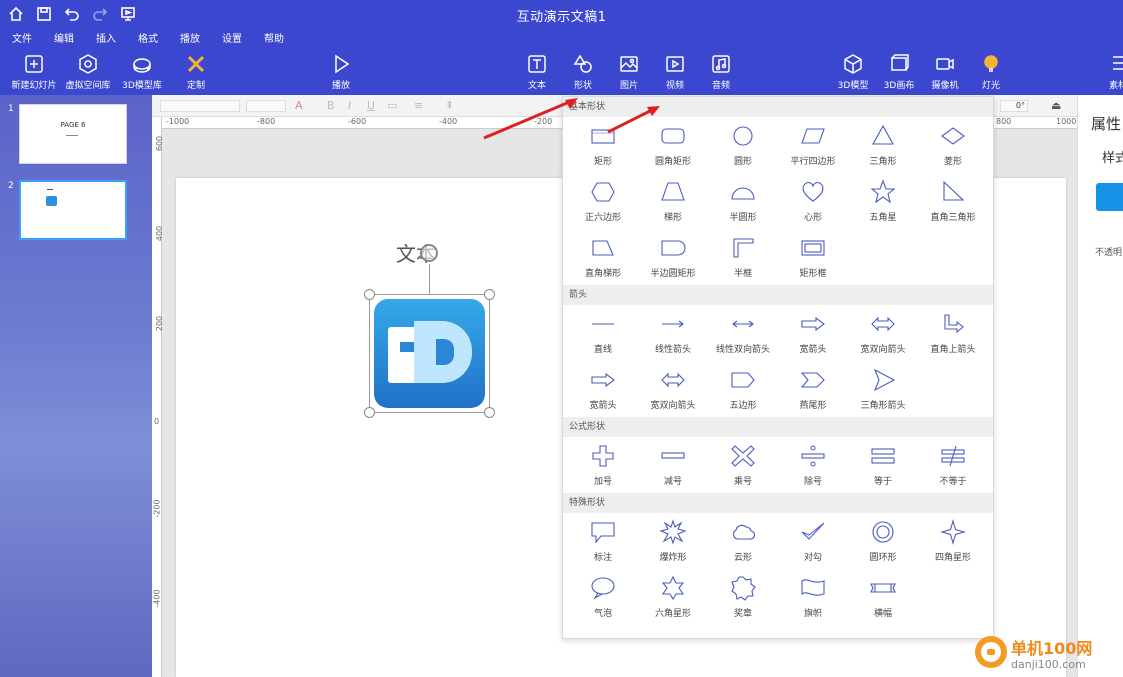 The height and width of the screenshot is (677, 1123). Describe the element at coordinates (73, 210) in the screenshot. I see `slide-thumbnail-selected` at that location.